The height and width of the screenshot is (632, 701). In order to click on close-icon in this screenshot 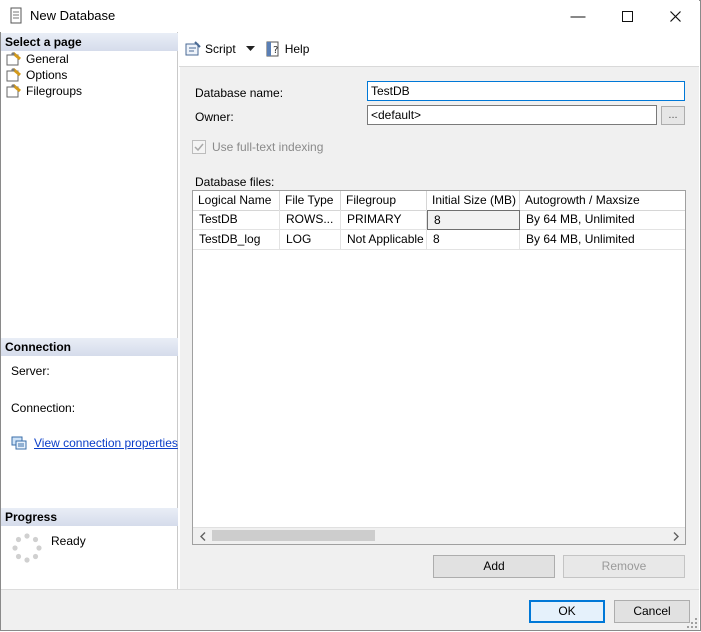, I will do `click(675, 16)`.